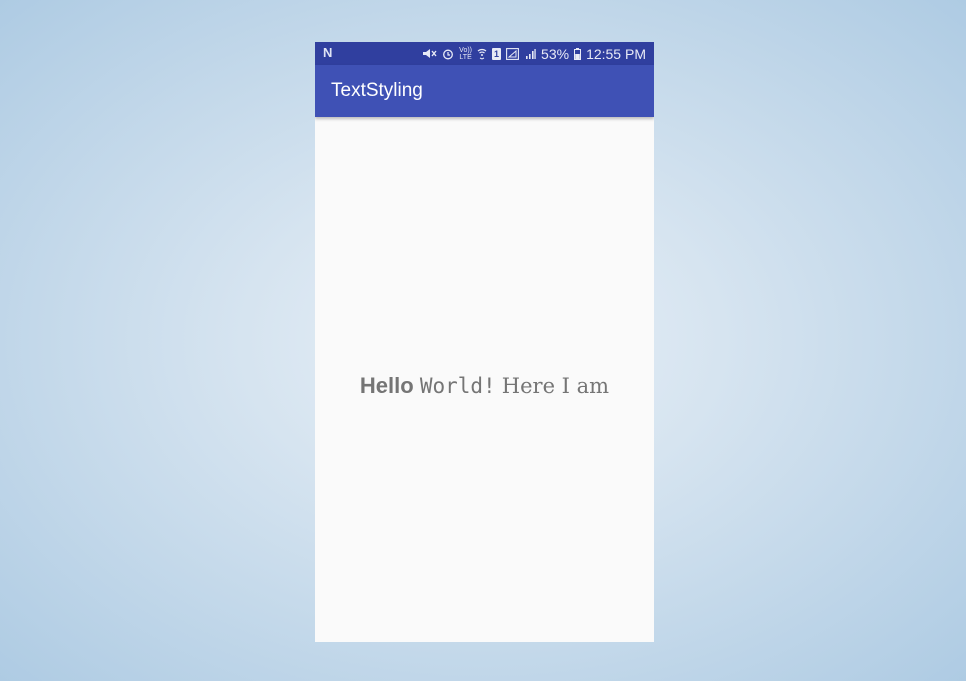 The height and width of the screenshot is (681, 966). I want to click on volte-top-label: Vo)), so click(466, 50).